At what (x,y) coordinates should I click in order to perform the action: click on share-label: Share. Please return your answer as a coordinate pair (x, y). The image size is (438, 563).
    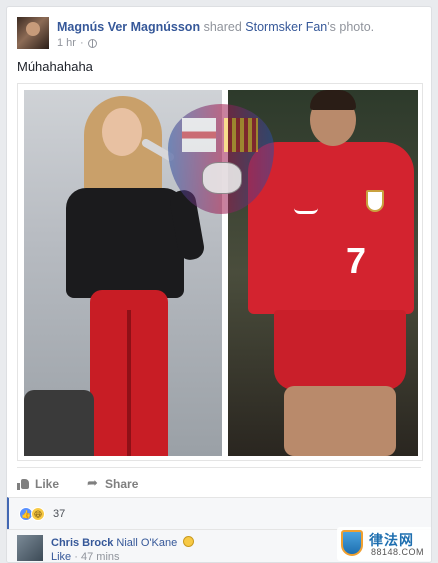
    Looking at the image, I should click on (122, 484).